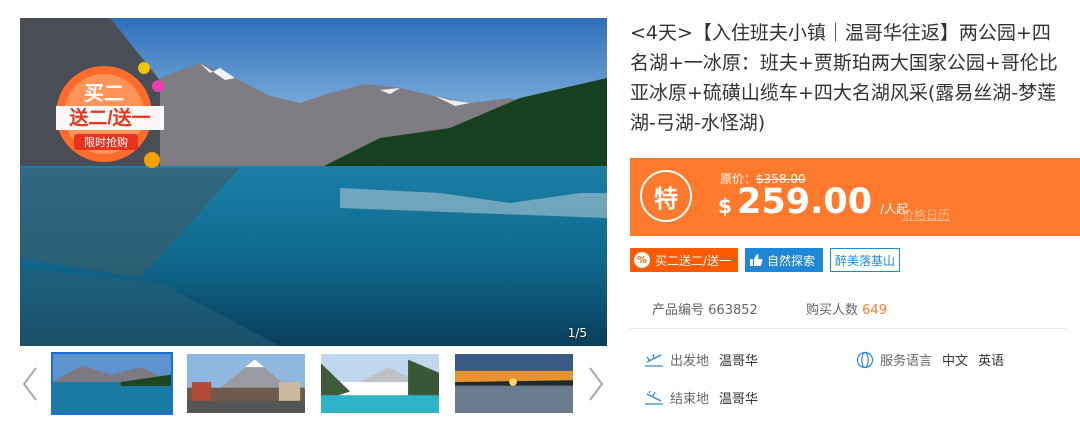  What do you see at coordinates (577, 333) in the screenshot?
I see `image-counter: 1/5` at bounding box center [577, 333].